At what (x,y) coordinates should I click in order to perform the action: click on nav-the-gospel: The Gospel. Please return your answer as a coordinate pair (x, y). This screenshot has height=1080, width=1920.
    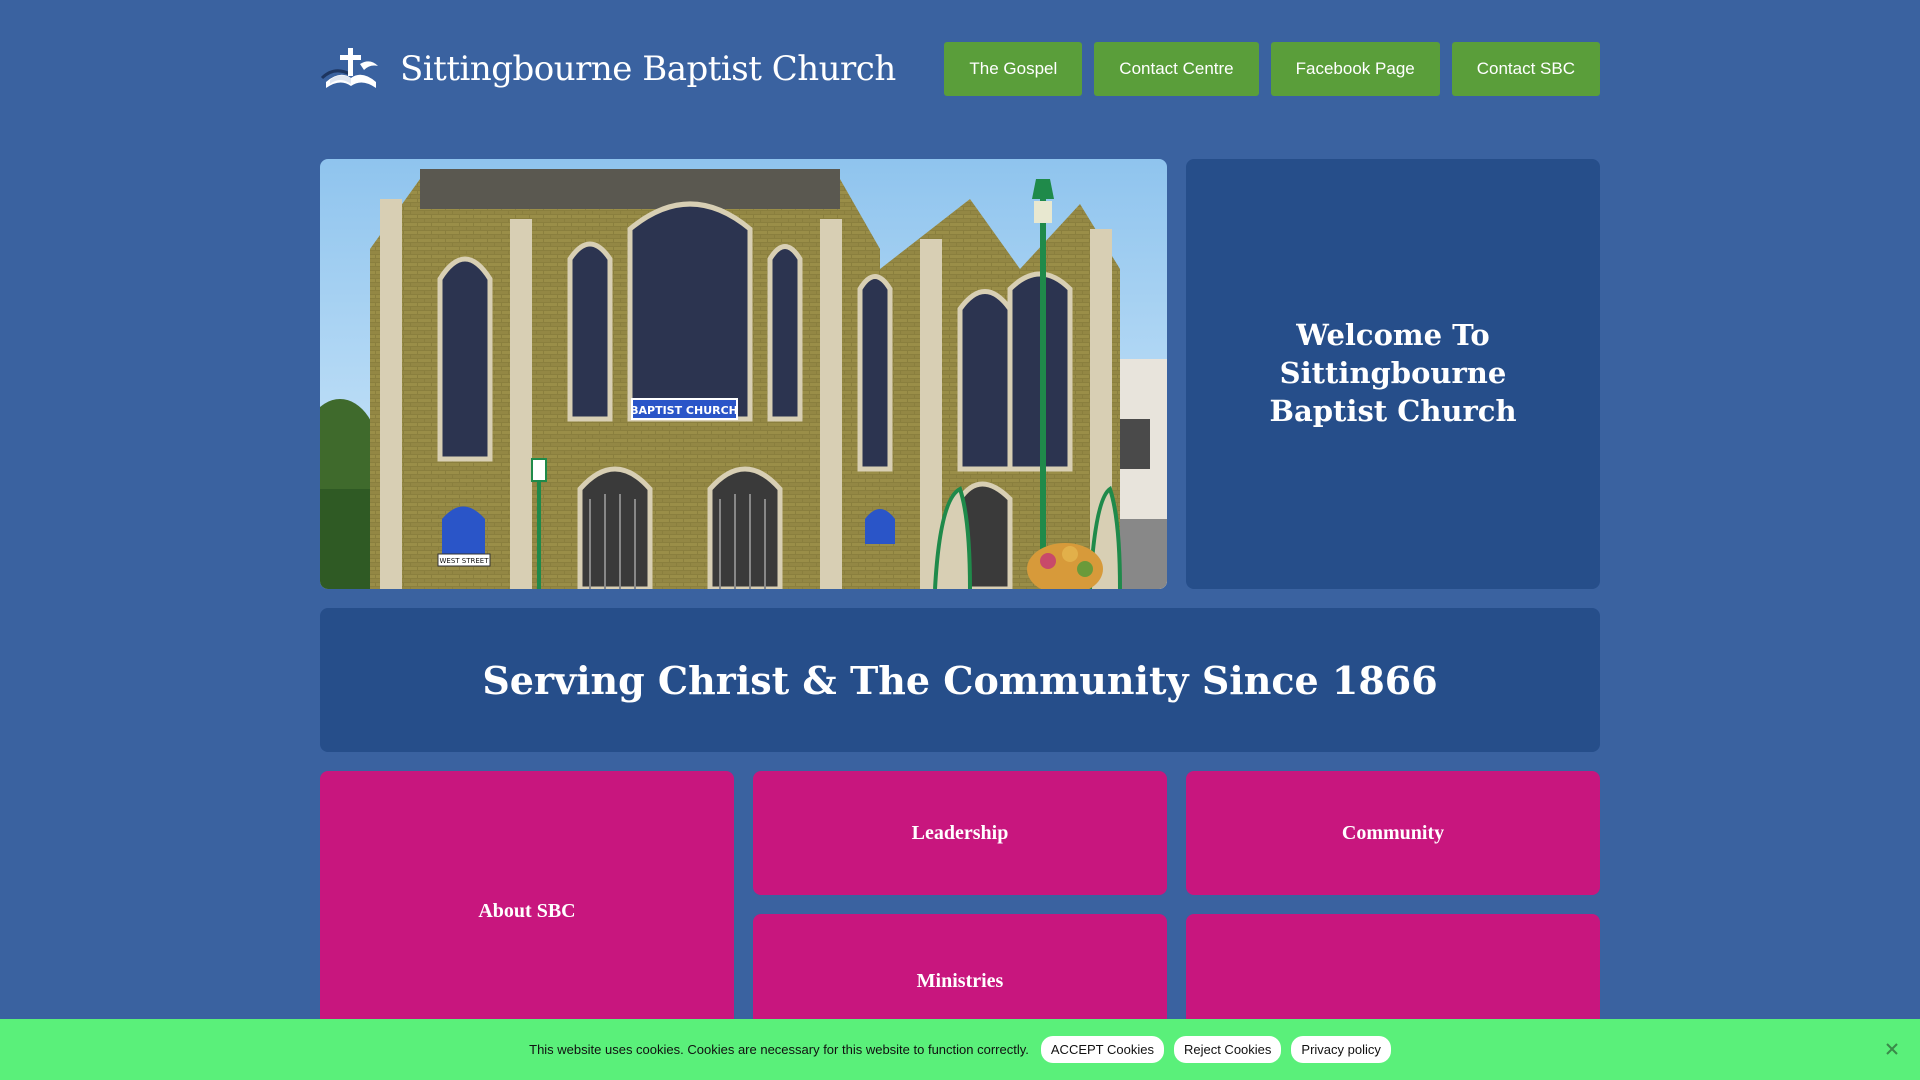
    Looking at the image, I should click on (1013, 69).